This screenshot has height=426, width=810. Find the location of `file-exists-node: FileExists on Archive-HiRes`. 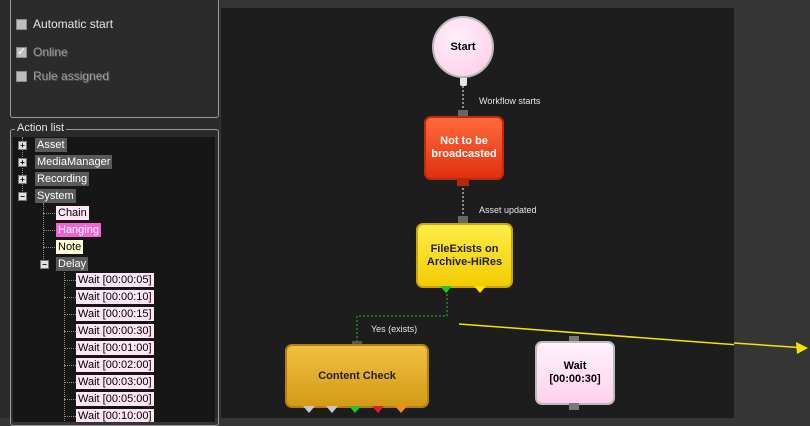

file-exists-node: FileExists on Archive-HiRes is located at coordinates (464, 255).